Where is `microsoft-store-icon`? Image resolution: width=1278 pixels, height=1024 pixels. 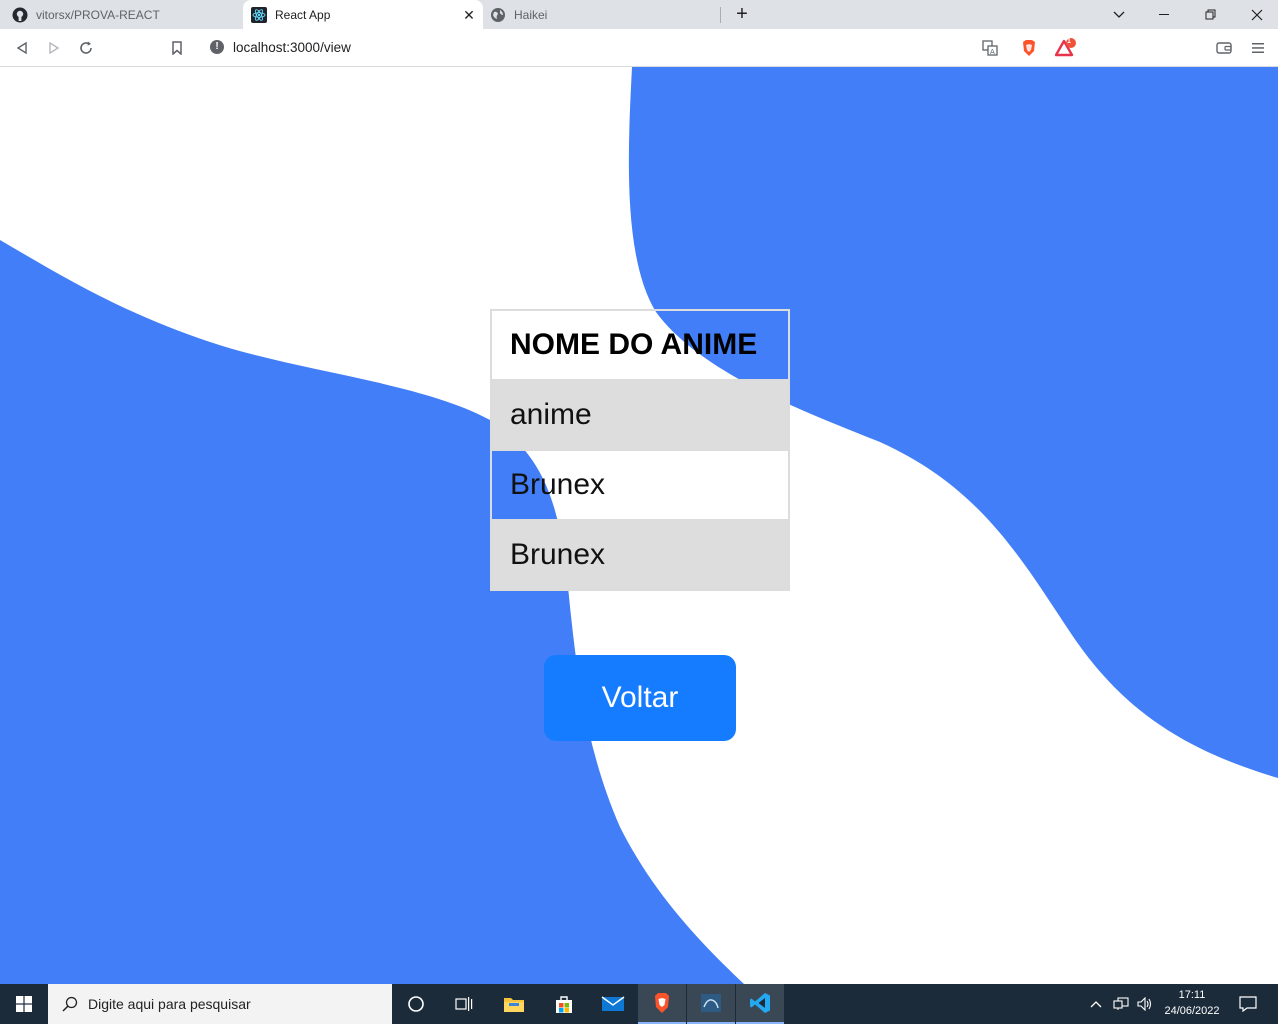 microsoft-store-icon is located at coordinates (564, 1004).